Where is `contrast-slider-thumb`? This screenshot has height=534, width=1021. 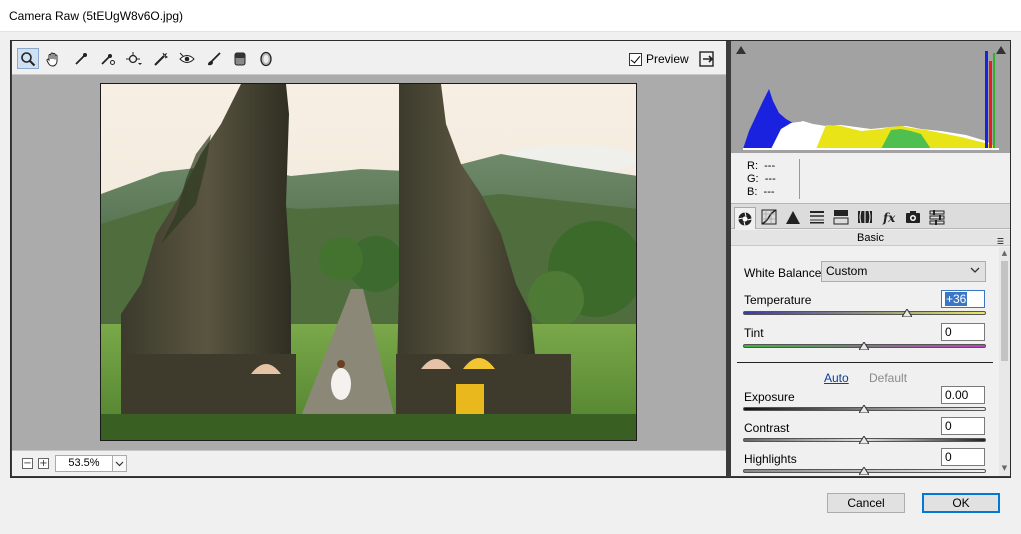 contrast-slider-thumb is located at coordinates (864, 440).